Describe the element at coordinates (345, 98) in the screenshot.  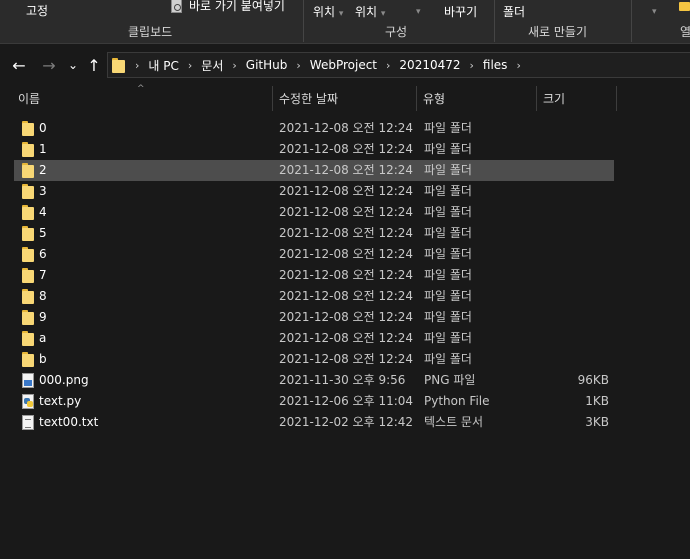
I see `column-header-date: 수정한 날짜` at that location.